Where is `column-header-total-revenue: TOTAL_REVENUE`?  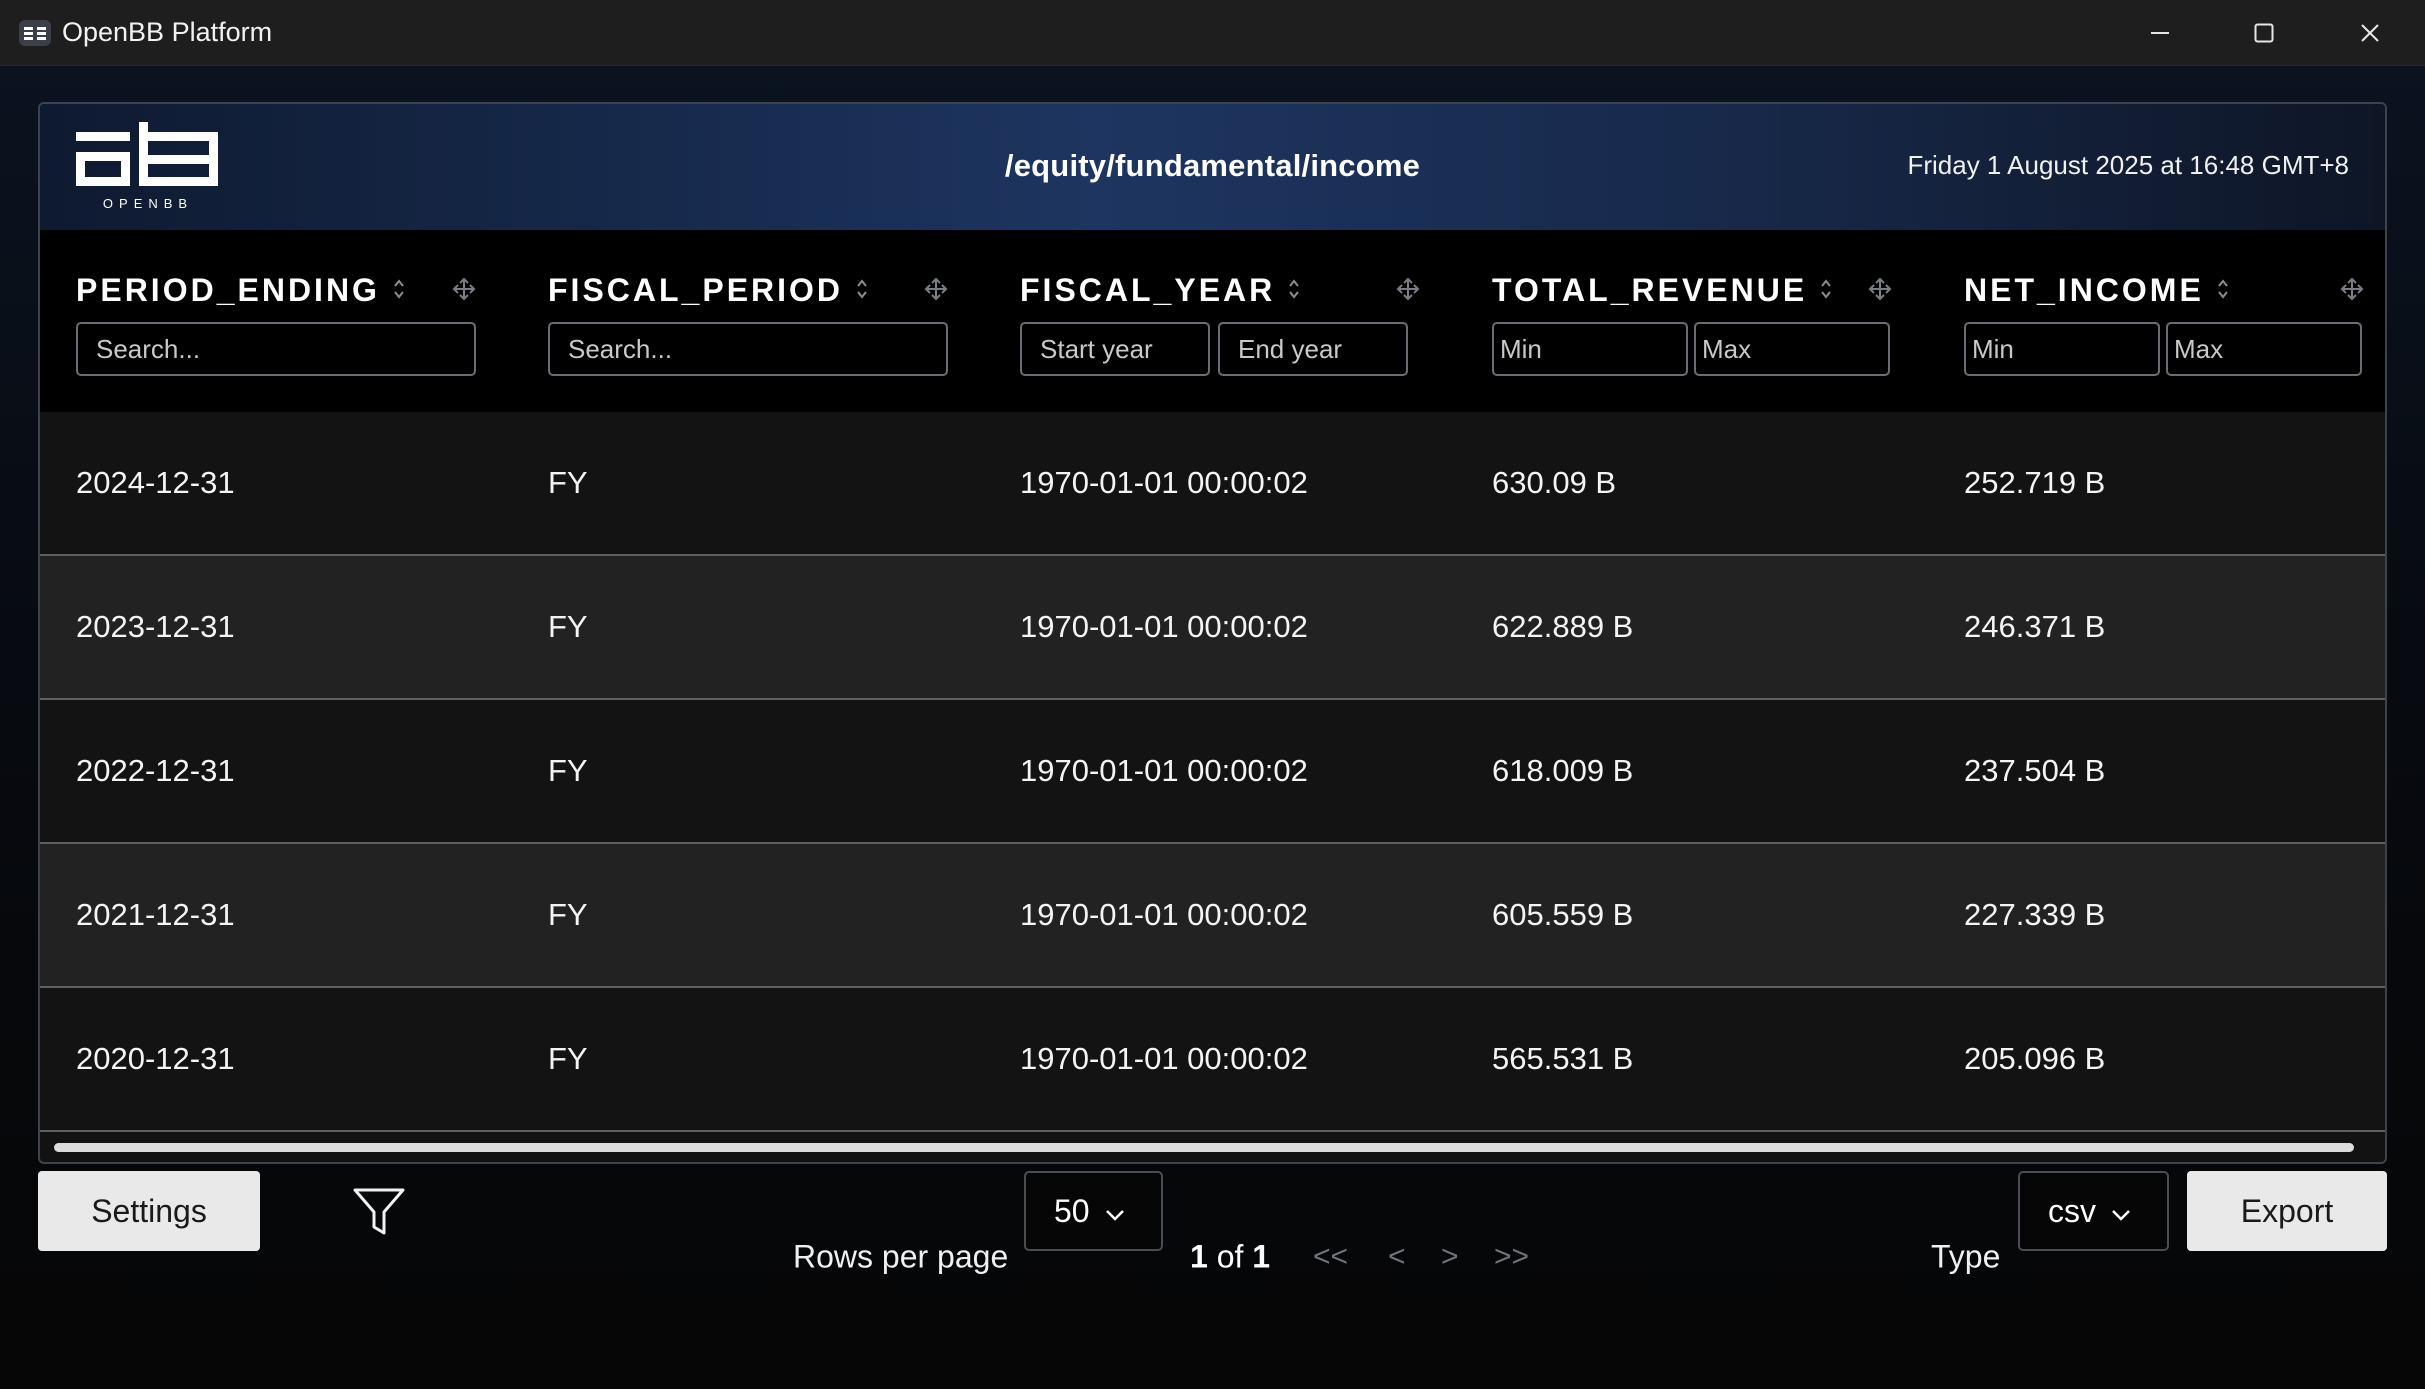 column-header-total-revenue: TOTAL_REVENUE is located at coordinates (1692, 321).